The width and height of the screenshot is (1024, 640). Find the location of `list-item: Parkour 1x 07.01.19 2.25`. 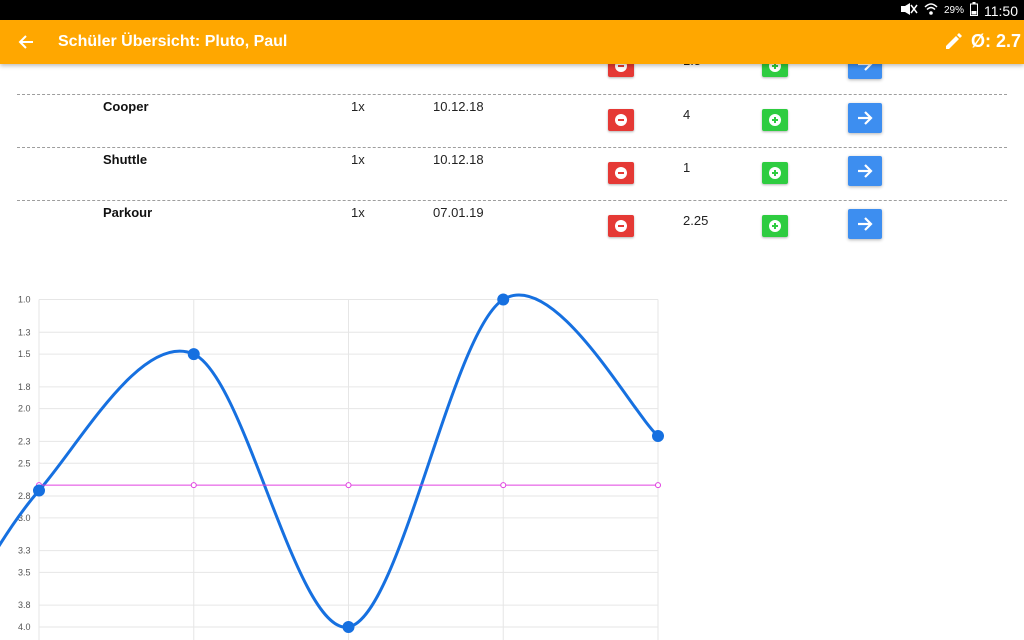

list-item: Parkour 1x 07.01.19 2.25 is located at coordinates (512, 225).